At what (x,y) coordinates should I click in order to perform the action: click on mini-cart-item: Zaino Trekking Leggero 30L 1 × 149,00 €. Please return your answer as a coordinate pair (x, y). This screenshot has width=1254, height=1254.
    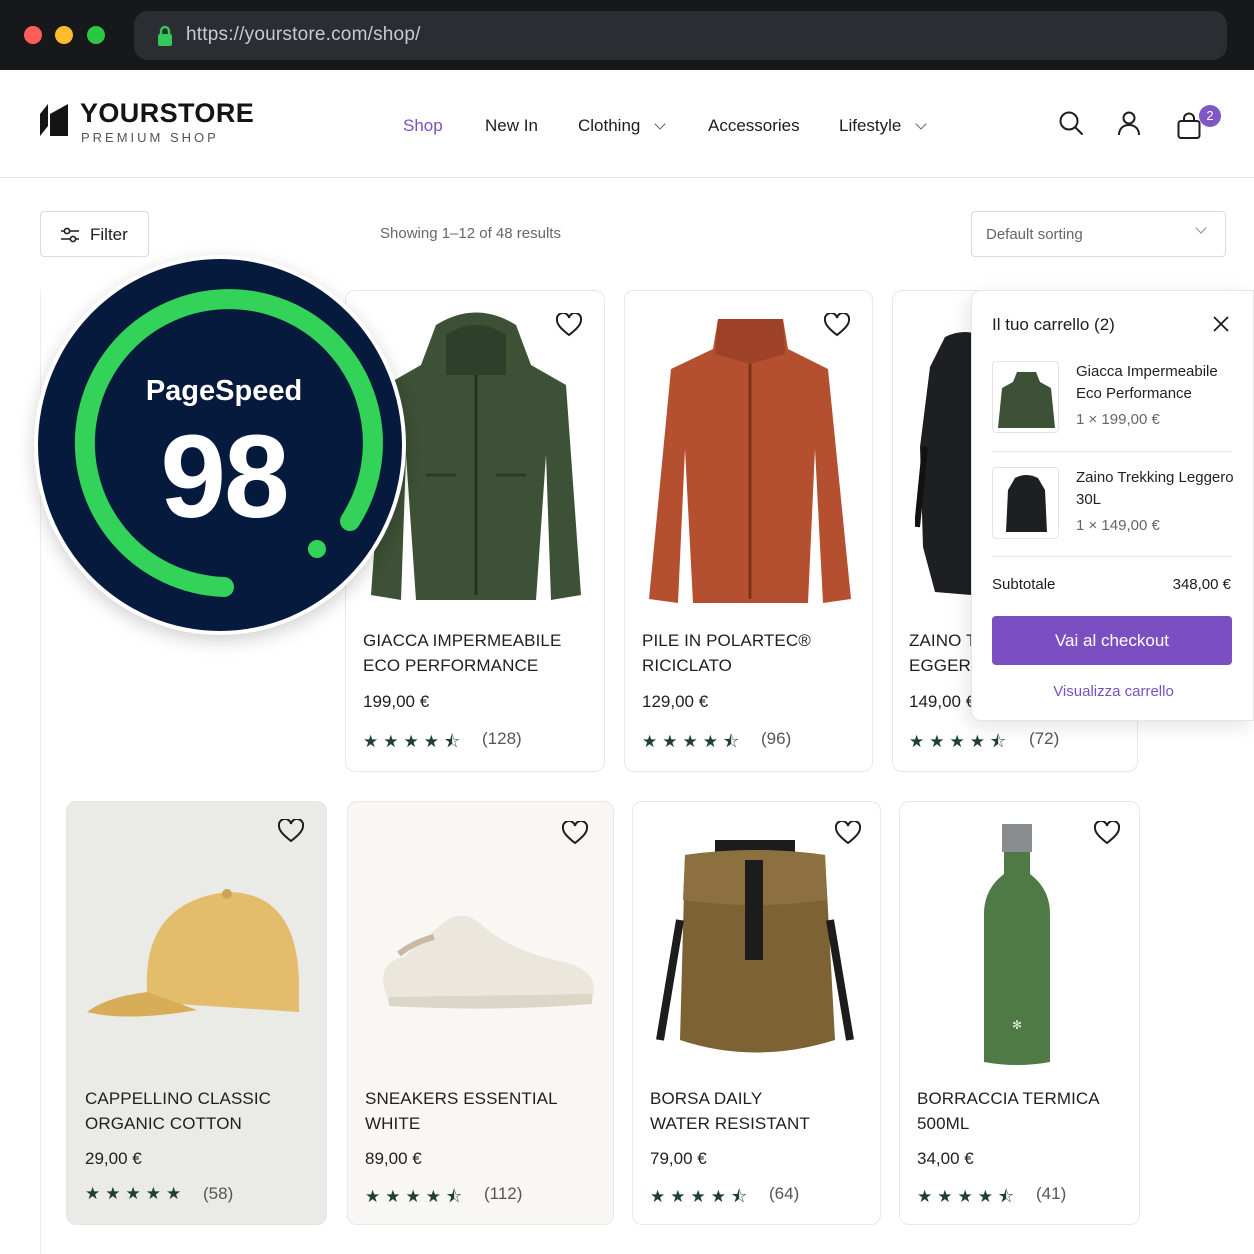
    Looking at the image, I should click on (1113, 505).